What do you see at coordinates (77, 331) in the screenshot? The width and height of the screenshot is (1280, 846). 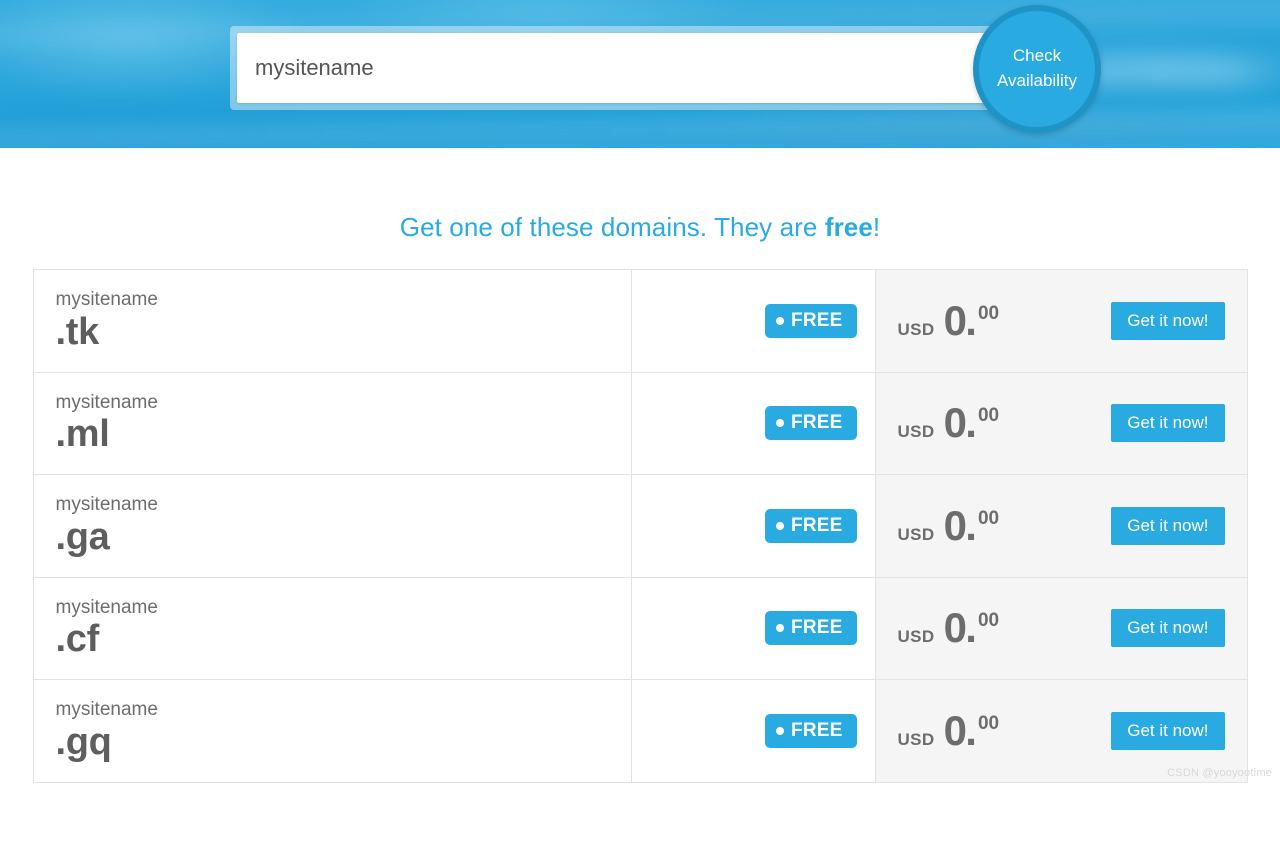 I see `domain-tld: .tk` at bounding box center [77, 331].